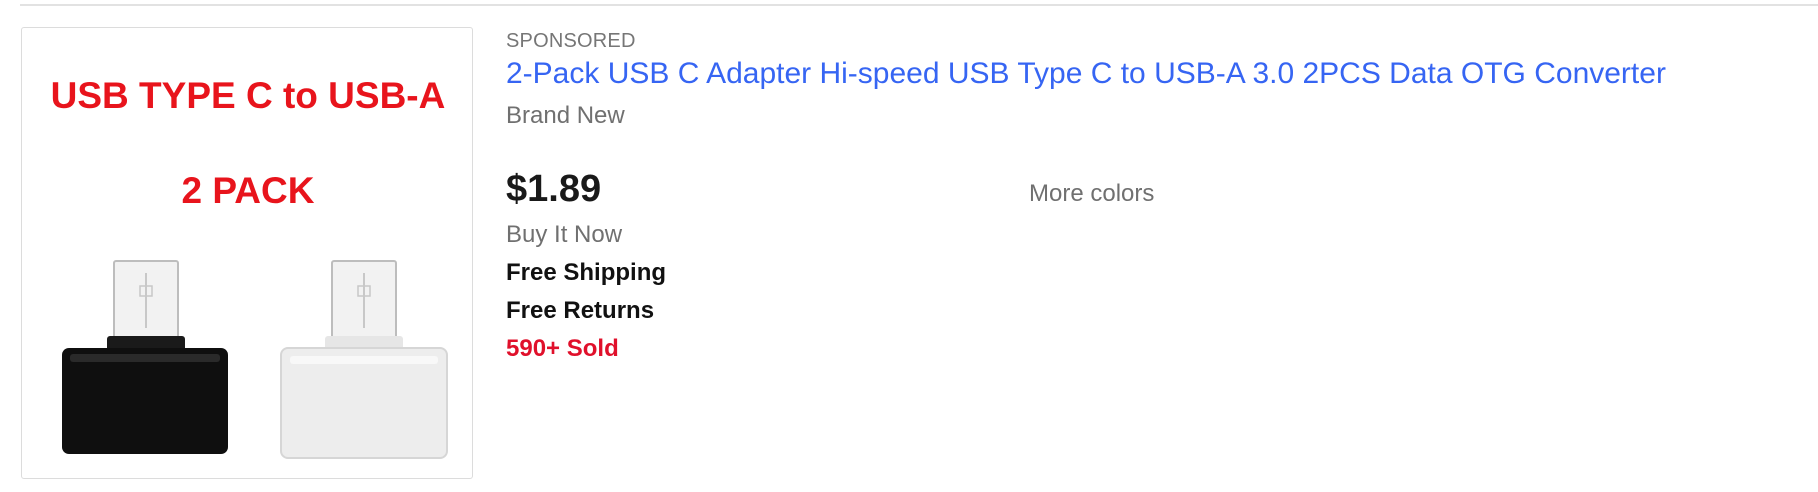  Describe the element at coordinates (586, 272) in the screenshot. I see `shipping-info: Free Shipping` at that location.